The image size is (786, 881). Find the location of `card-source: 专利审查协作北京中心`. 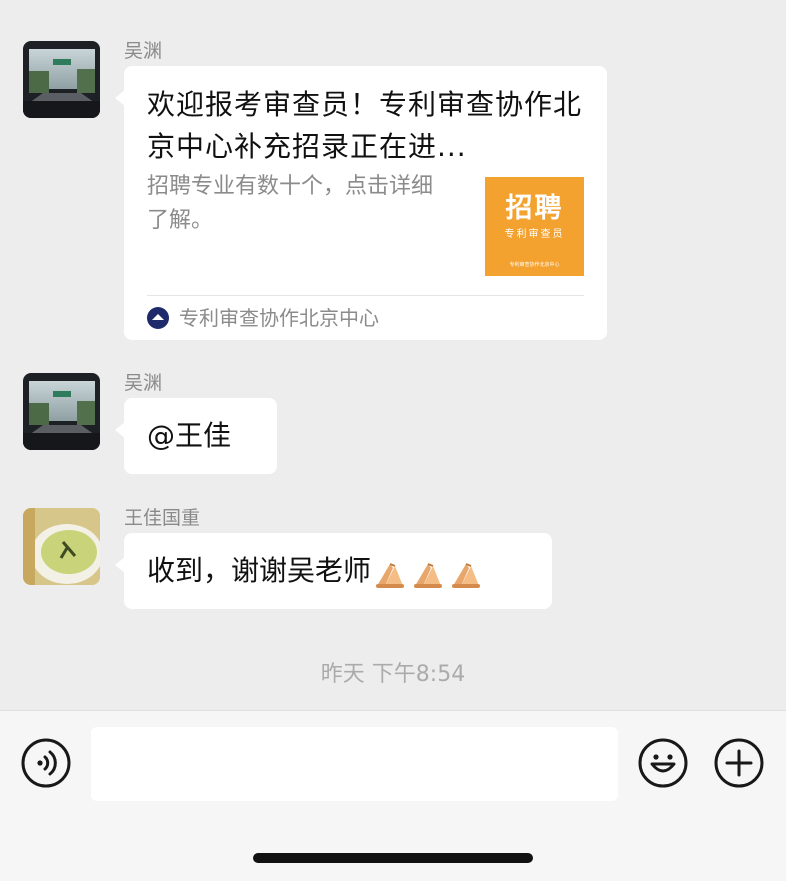

card-source: 专利审查协作北京中心 is located at coordinates (279, 318).